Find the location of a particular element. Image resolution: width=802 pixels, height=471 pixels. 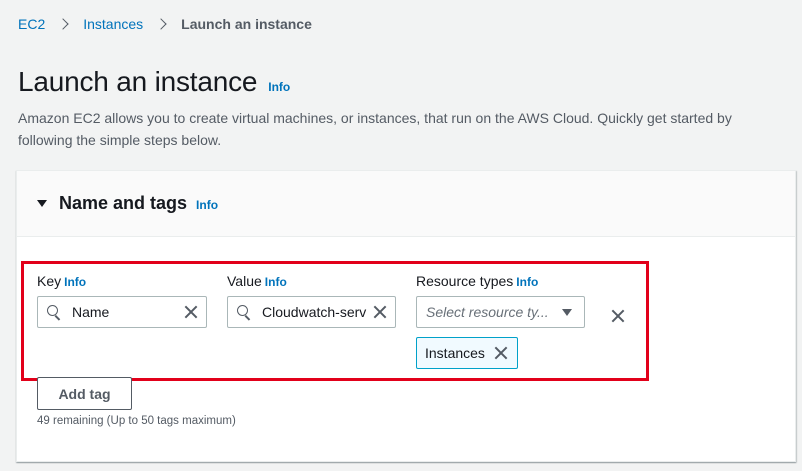

value-info-link: Info is located at coordinates (276, 282).